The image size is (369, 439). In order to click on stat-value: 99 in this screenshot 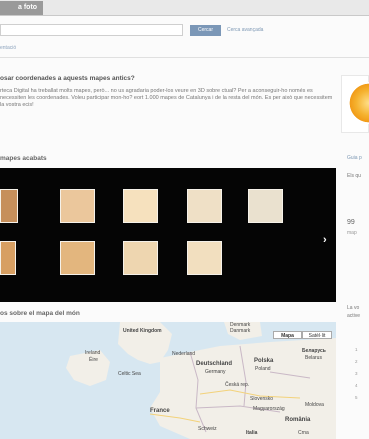, I will do `click(351, 222)`.